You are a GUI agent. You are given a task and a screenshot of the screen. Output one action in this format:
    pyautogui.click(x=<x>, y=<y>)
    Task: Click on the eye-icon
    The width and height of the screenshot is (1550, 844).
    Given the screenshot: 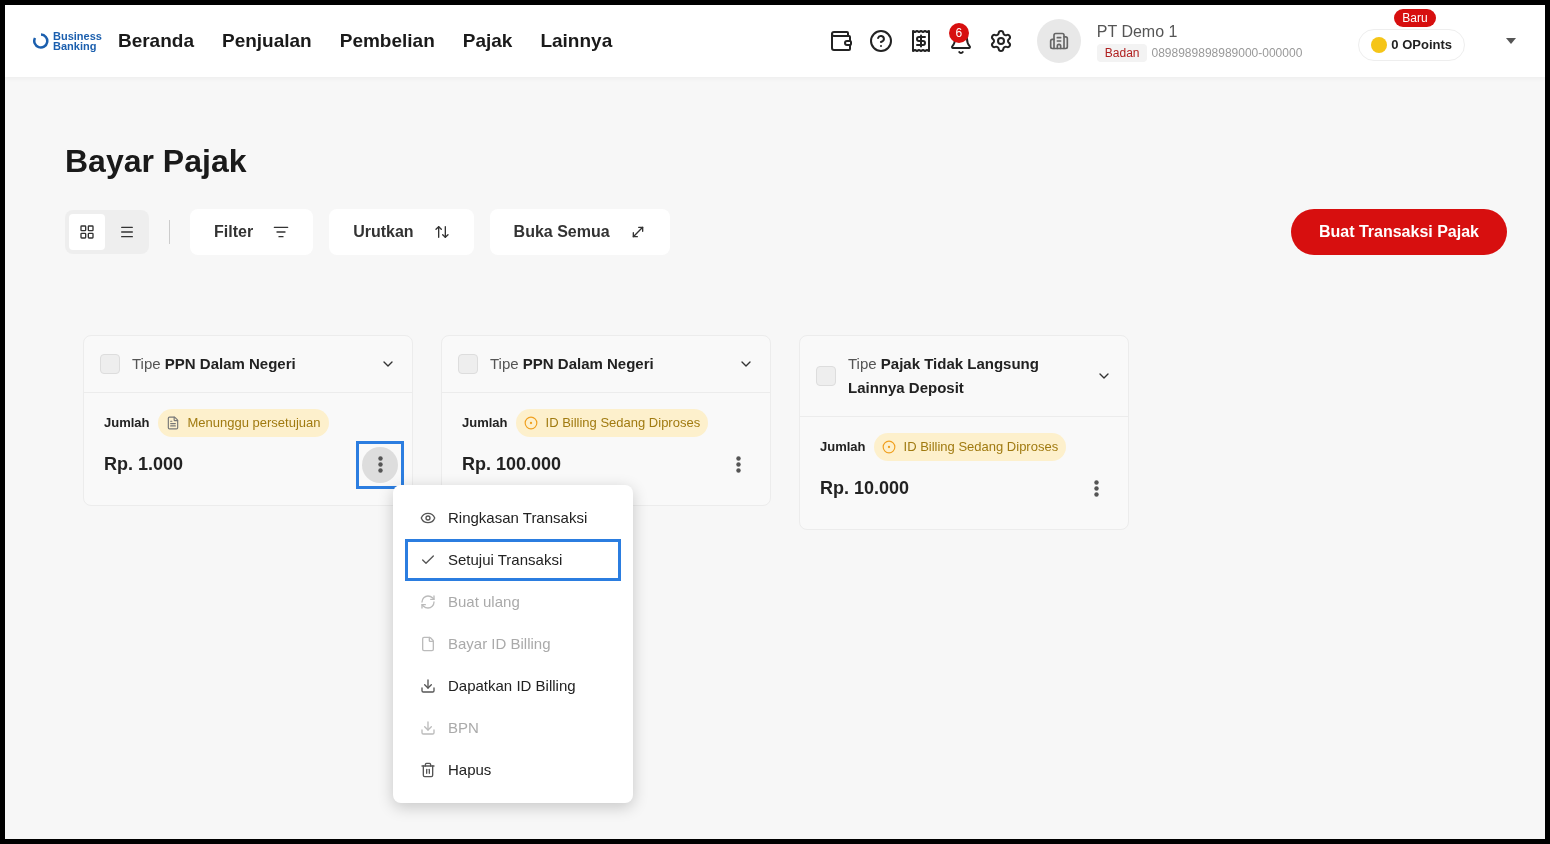 What is the action you would take?
    pyautogui.click(x=428, y=518)
    